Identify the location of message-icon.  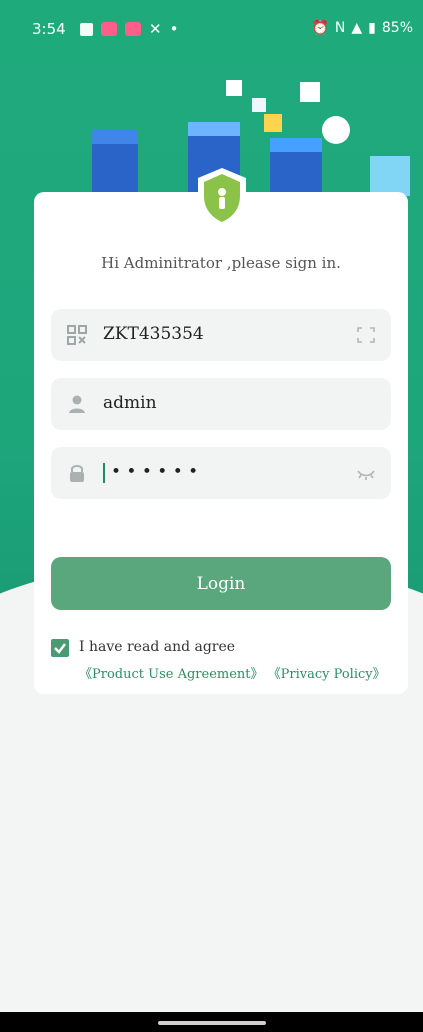
(86, 29).